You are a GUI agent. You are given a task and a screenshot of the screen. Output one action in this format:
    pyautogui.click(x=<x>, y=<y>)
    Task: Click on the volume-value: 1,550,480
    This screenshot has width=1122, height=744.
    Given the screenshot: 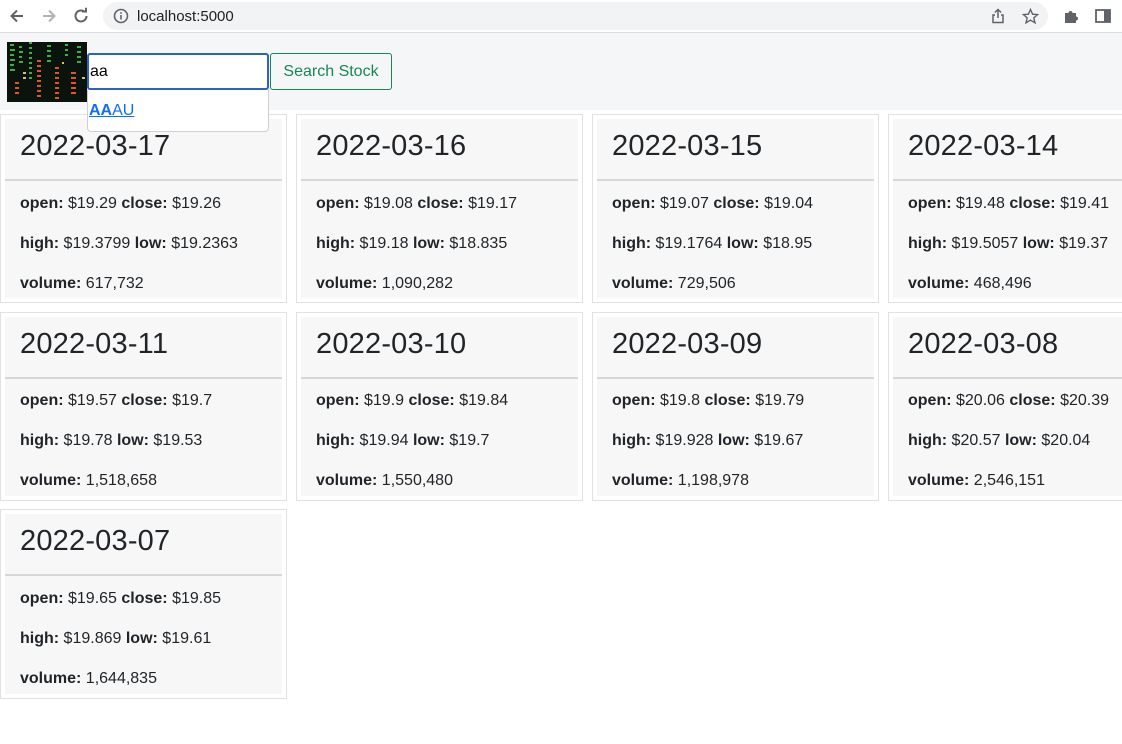 What is the action you would take?
    pyautogui.click(x=417, y=480)
    